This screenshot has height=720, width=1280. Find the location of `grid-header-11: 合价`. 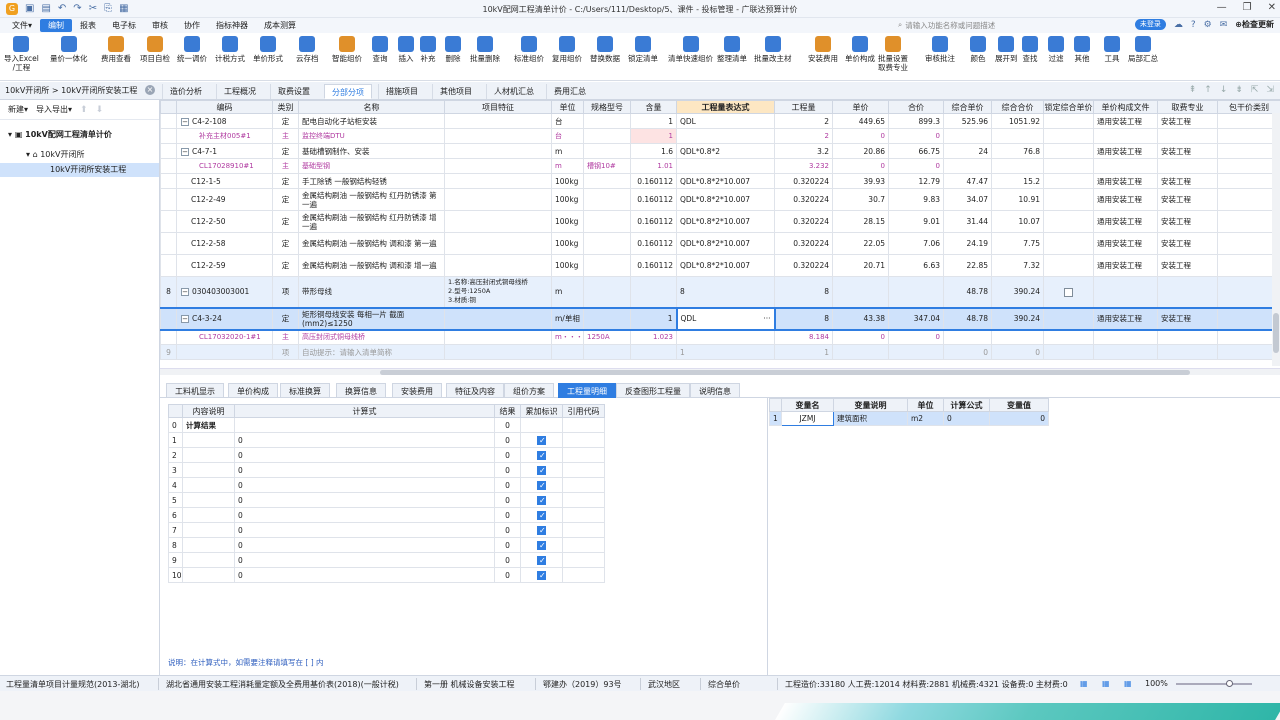

grid-header-11: 合价 is located at coordinates (916, 107).